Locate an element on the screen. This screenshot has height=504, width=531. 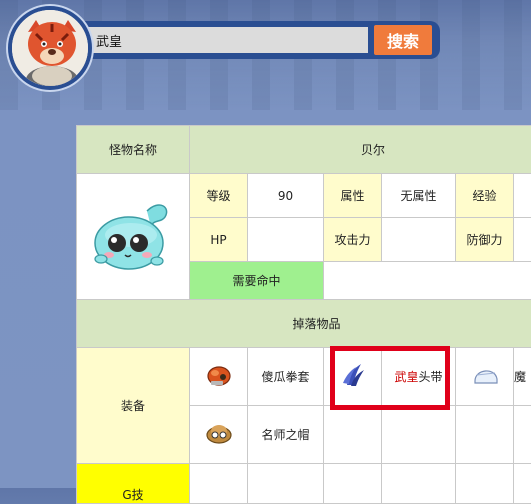
defense-value is located at coordinates (522, 240).